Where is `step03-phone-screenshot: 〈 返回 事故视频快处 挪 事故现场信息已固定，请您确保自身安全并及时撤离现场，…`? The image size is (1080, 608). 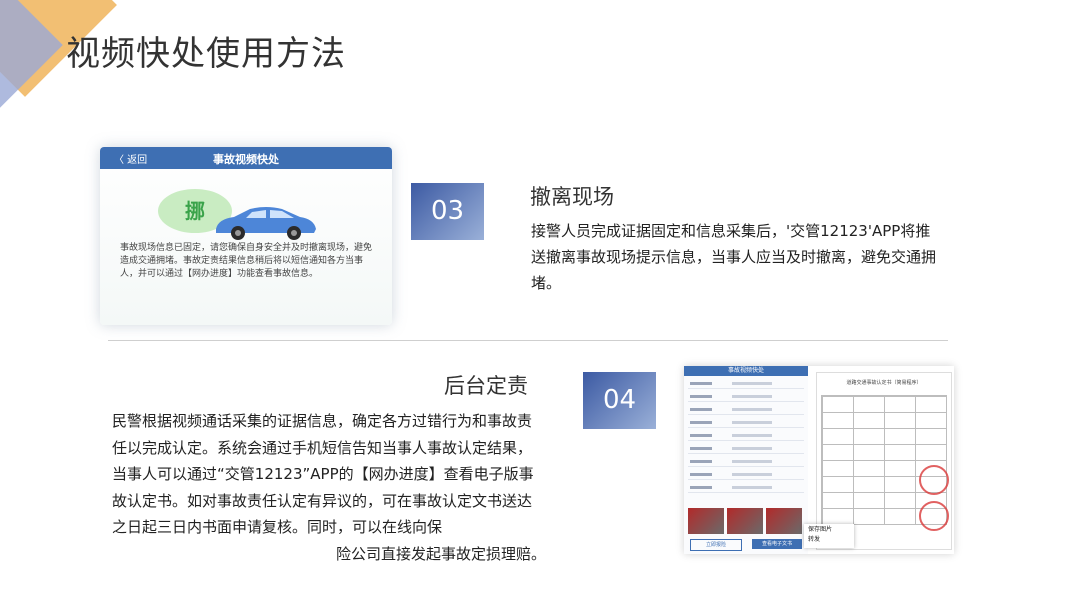 step03-phone-screenshot: 〈 返回 事故视频快处 挪 事故现场信息已固定，请您确保自身安全并及时撤离现场，… is located at coordinates (246, 236).